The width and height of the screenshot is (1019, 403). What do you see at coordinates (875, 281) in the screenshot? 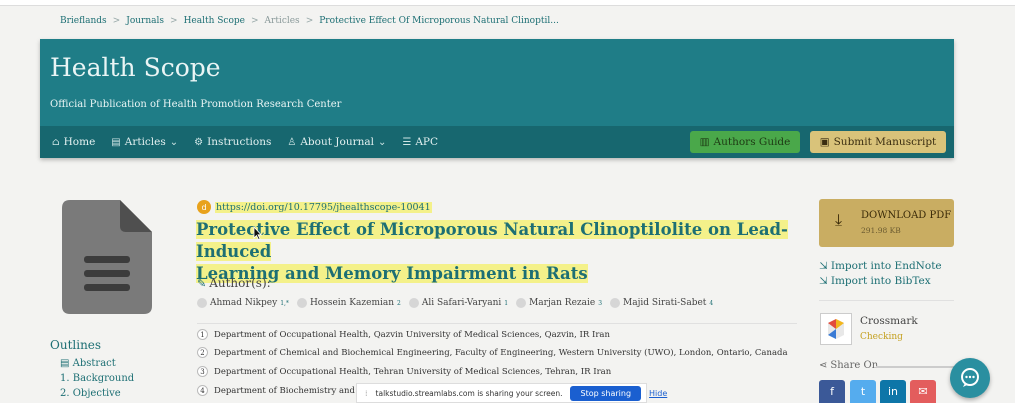
I see `import-bibtex-link: ⇲ Import into BibTex` at bounding box center [875, 281].